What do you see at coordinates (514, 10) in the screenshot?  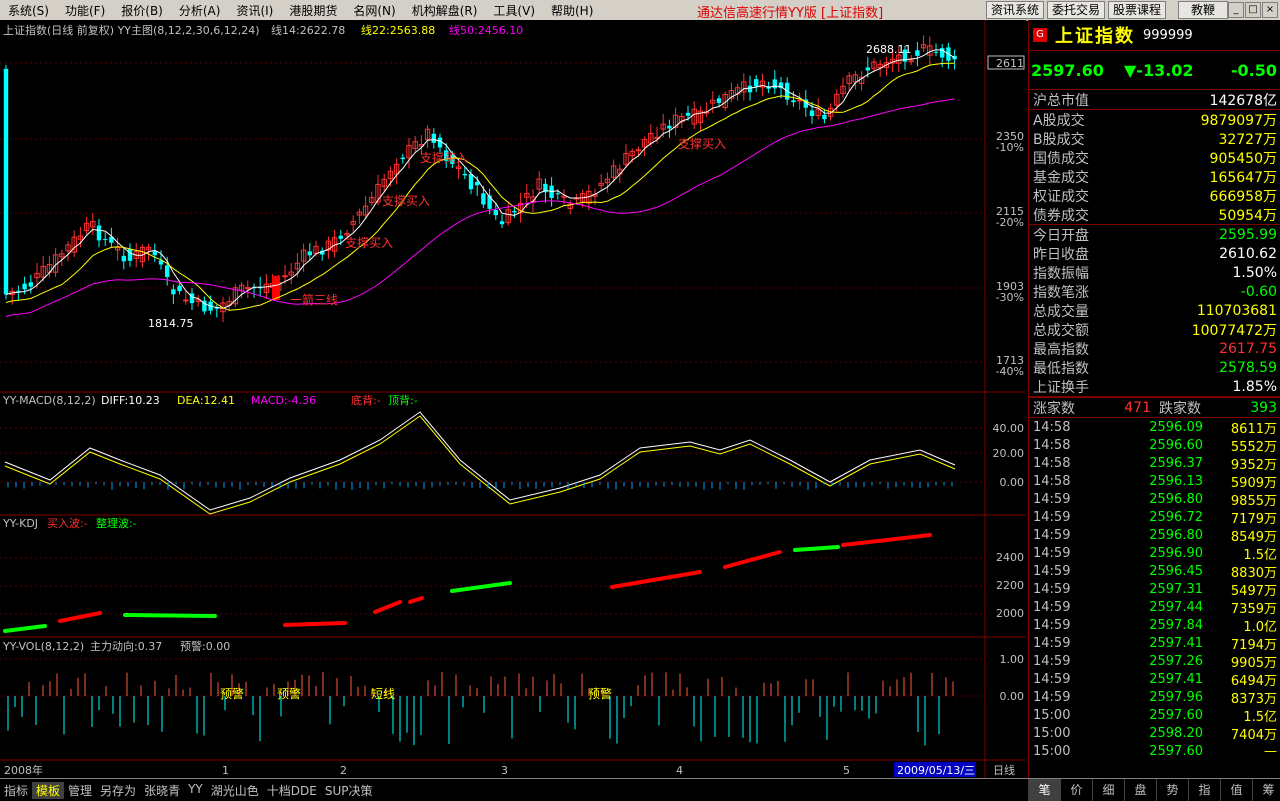 I see `menu-item-8: 工具(V)` at bounding box center [514, 10].